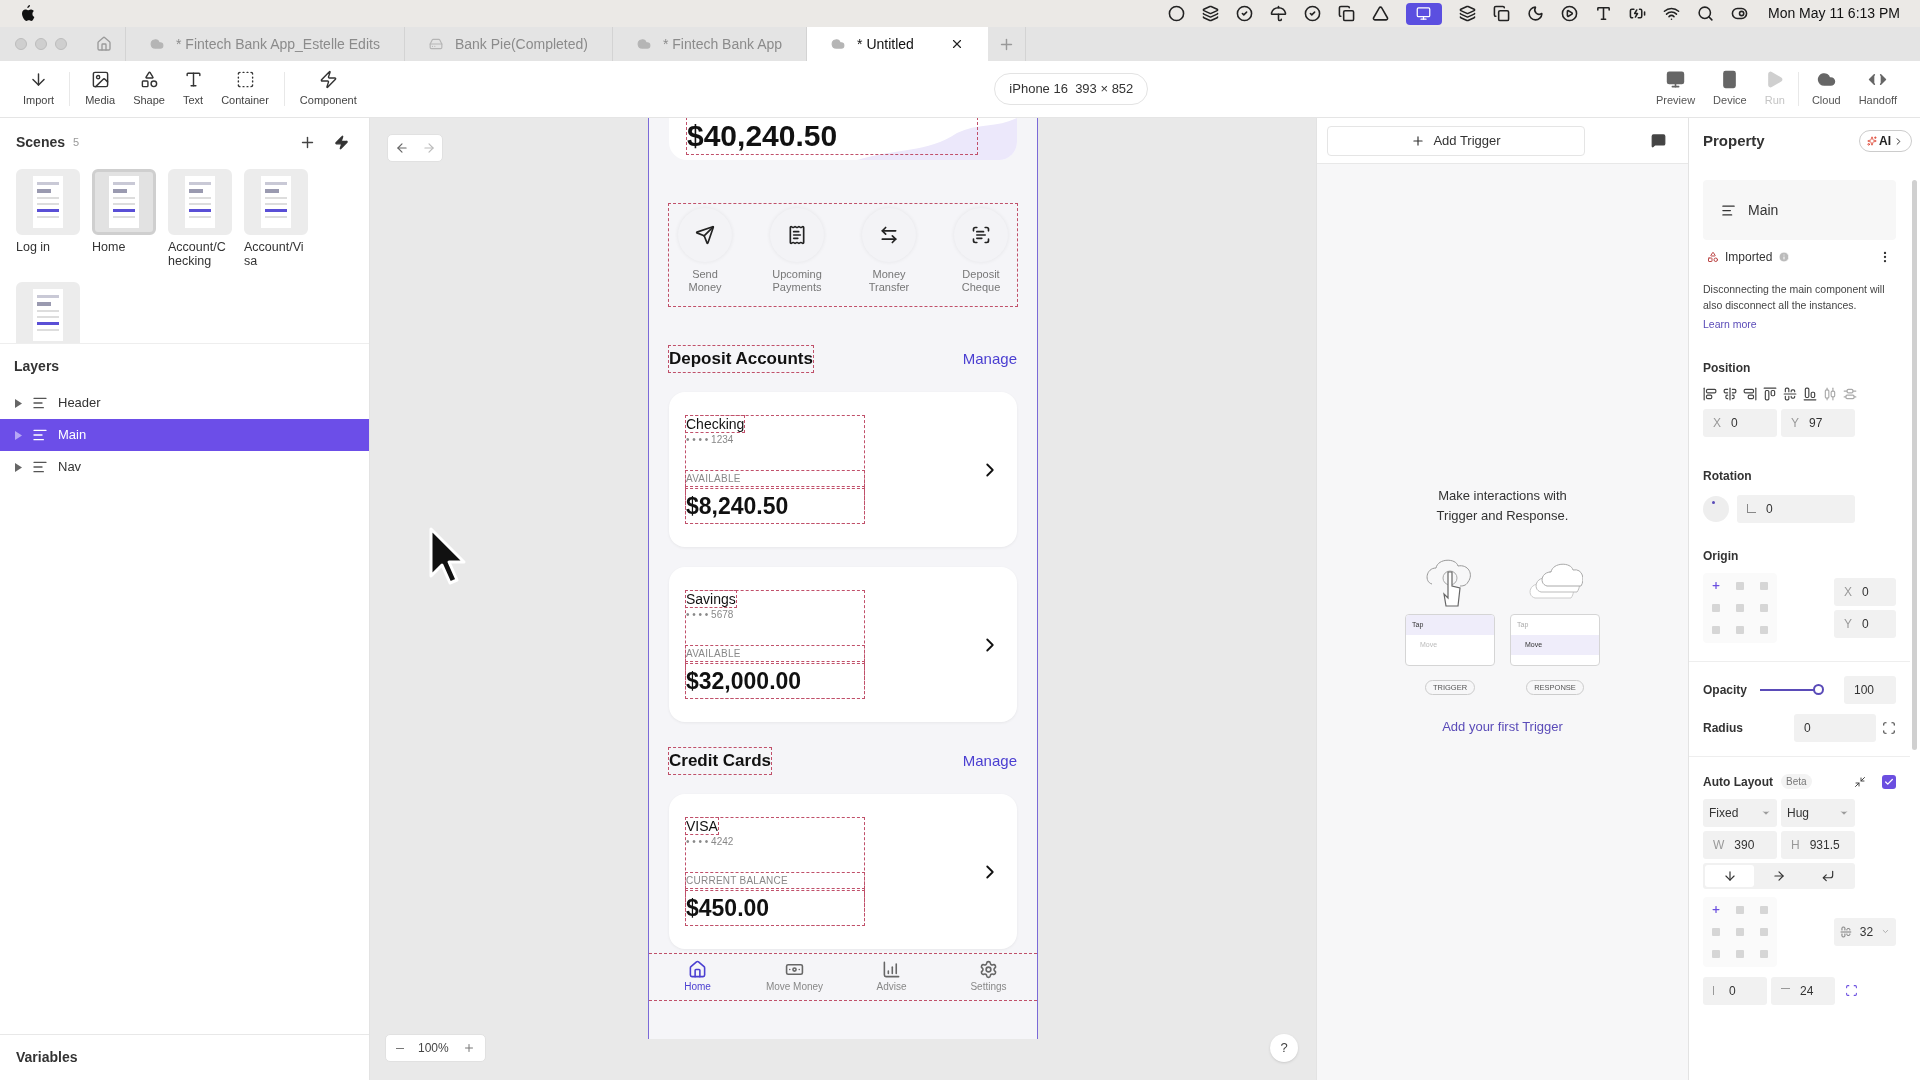  Describe the element at coordinates (1775, 79) in the screenshot. I see `run-icon` at that location.